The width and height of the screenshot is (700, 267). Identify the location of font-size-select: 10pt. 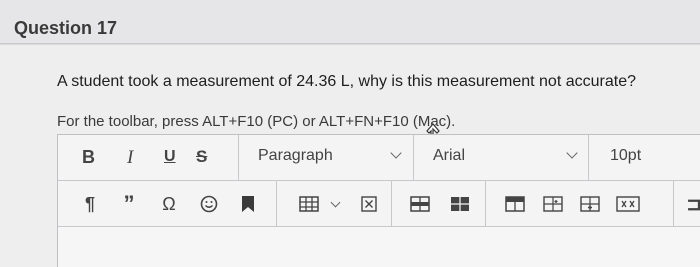
(625, 156).